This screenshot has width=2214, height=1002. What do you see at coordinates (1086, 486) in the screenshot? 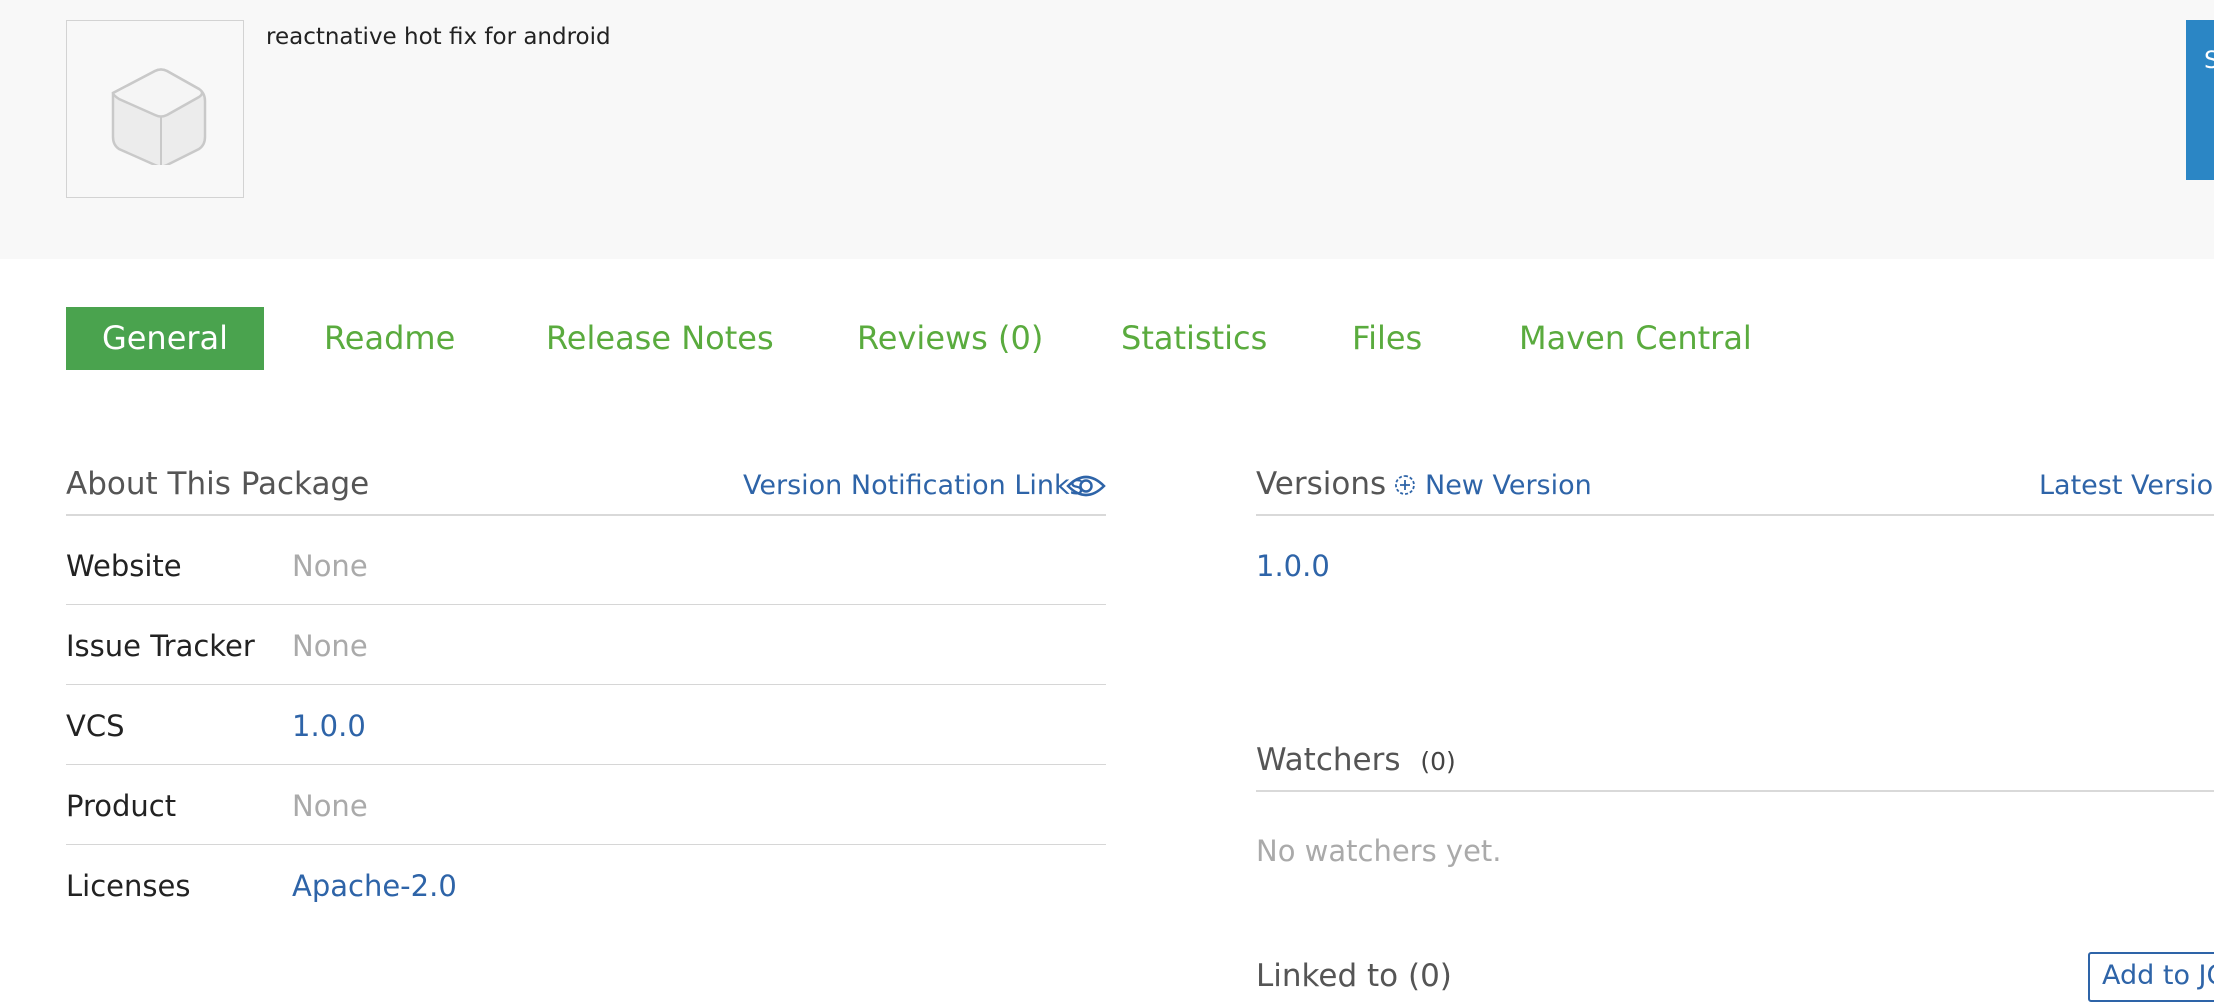
I see `eye-icon` at bounding box center [1086, 486].